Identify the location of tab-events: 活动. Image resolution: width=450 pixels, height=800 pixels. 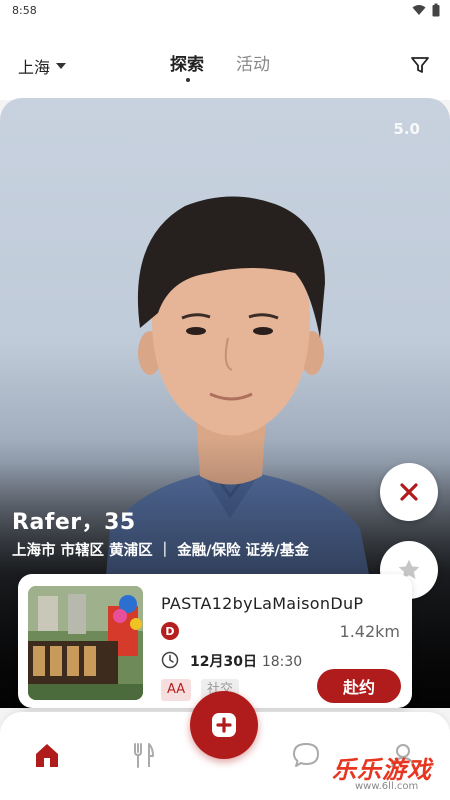
(253, 62).